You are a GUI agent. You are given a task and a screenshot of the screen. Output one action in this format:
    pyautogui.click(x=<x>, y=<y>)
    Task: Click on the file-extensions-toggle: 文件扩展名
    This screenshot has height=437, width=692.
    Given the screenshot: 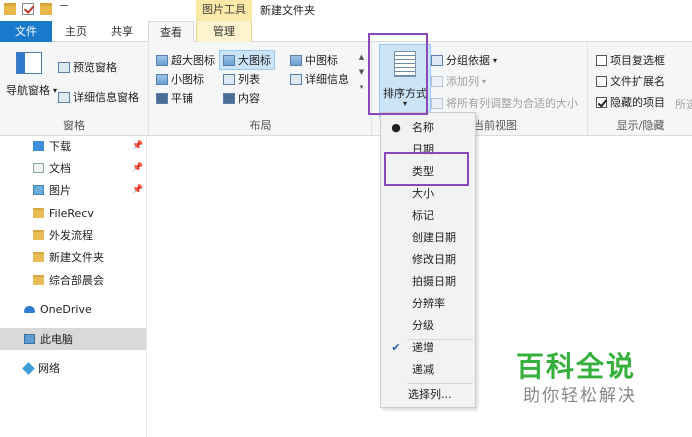 What is the action you would take?
    pyautogui.click(x=630, y=81)
    